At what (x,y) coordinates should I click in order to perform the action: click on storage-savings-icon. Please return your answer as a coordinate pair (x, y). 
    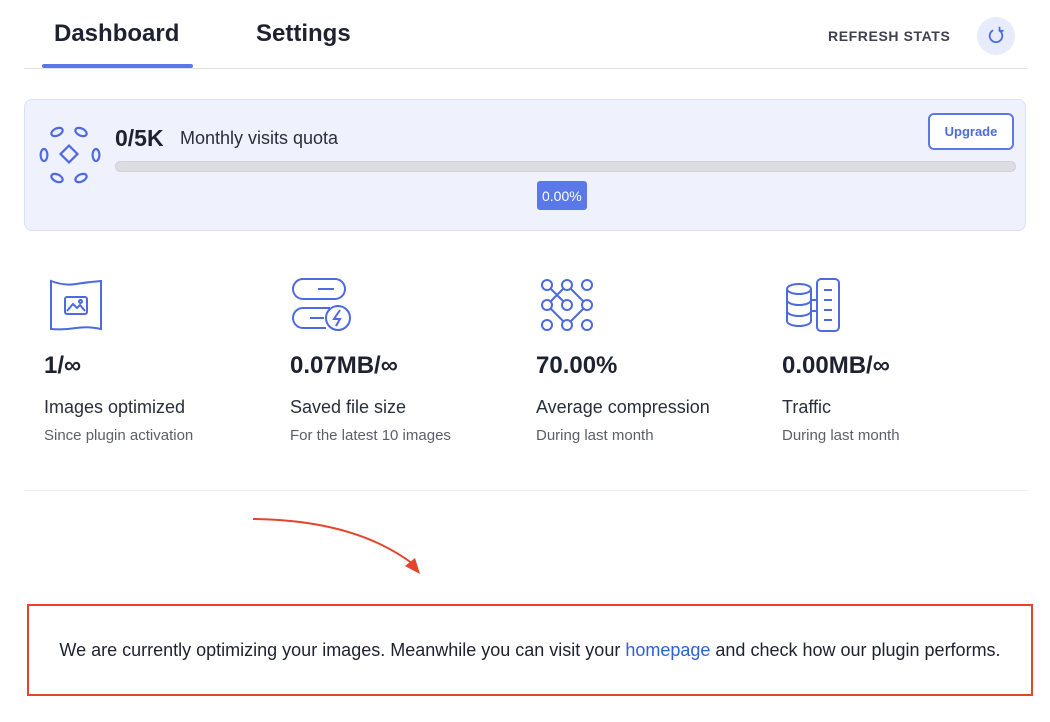
    Looking at the image, I should click on (321, 304).